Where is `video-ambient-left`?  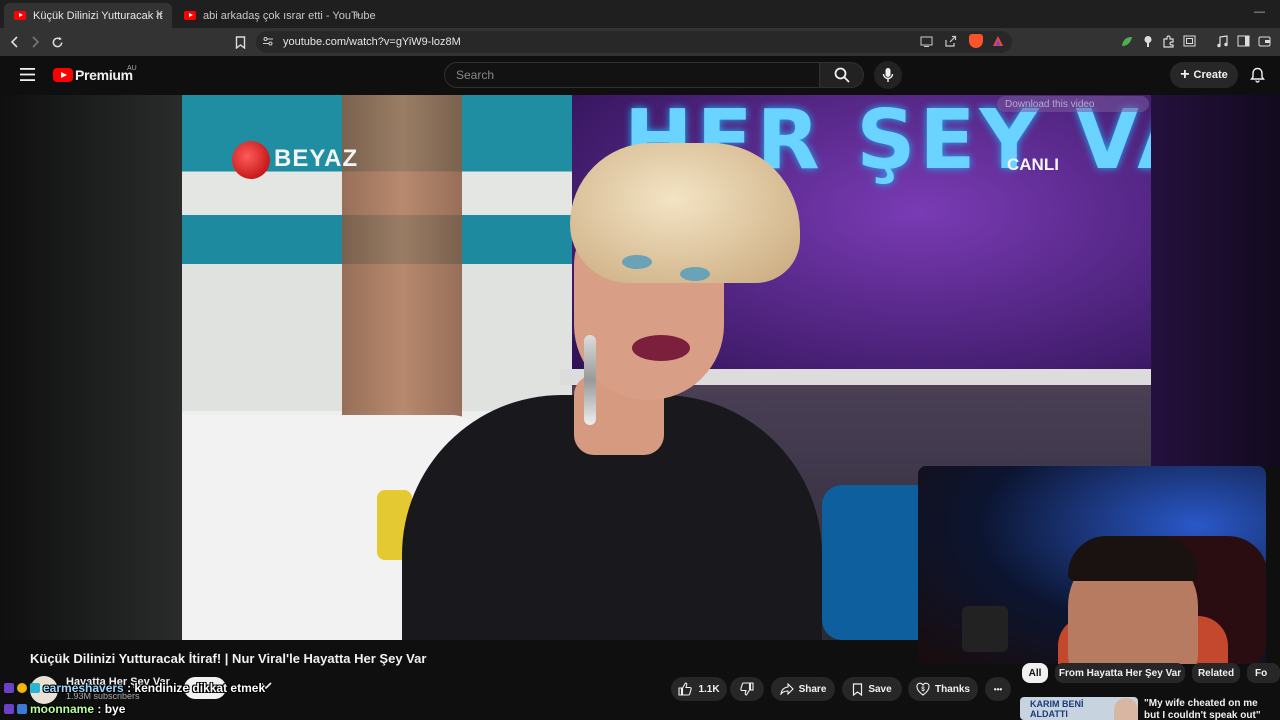
video-ambient-left is located at coordinates (91, 367).